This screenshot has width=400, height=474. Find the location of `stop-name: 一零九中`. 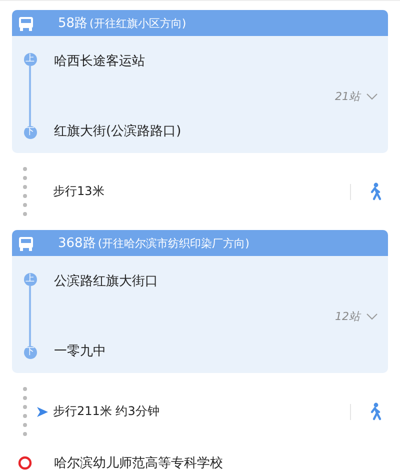

stop-name: 一零九中 is located at coordinates (80, 351).